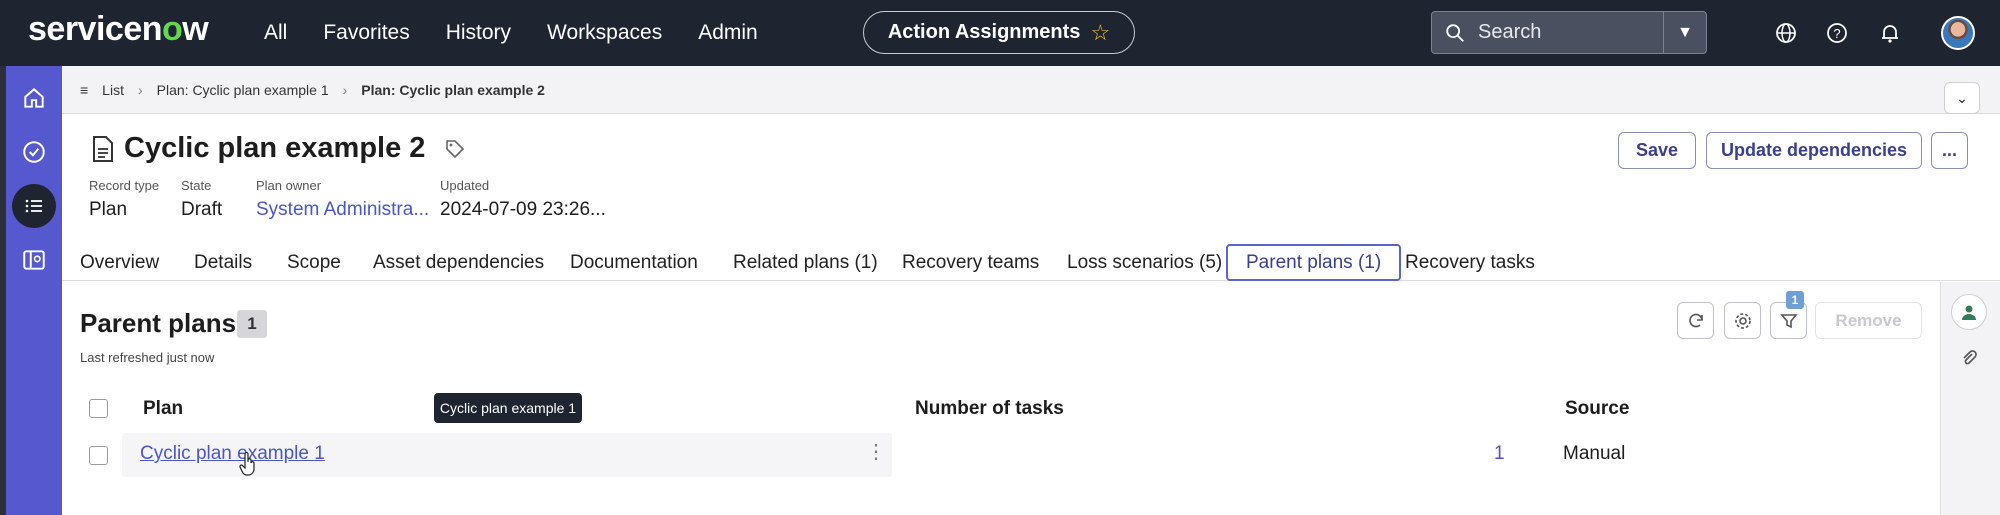 This screenshot has height=515, width=2000. I want to click on list-icon, so click(34, 206).